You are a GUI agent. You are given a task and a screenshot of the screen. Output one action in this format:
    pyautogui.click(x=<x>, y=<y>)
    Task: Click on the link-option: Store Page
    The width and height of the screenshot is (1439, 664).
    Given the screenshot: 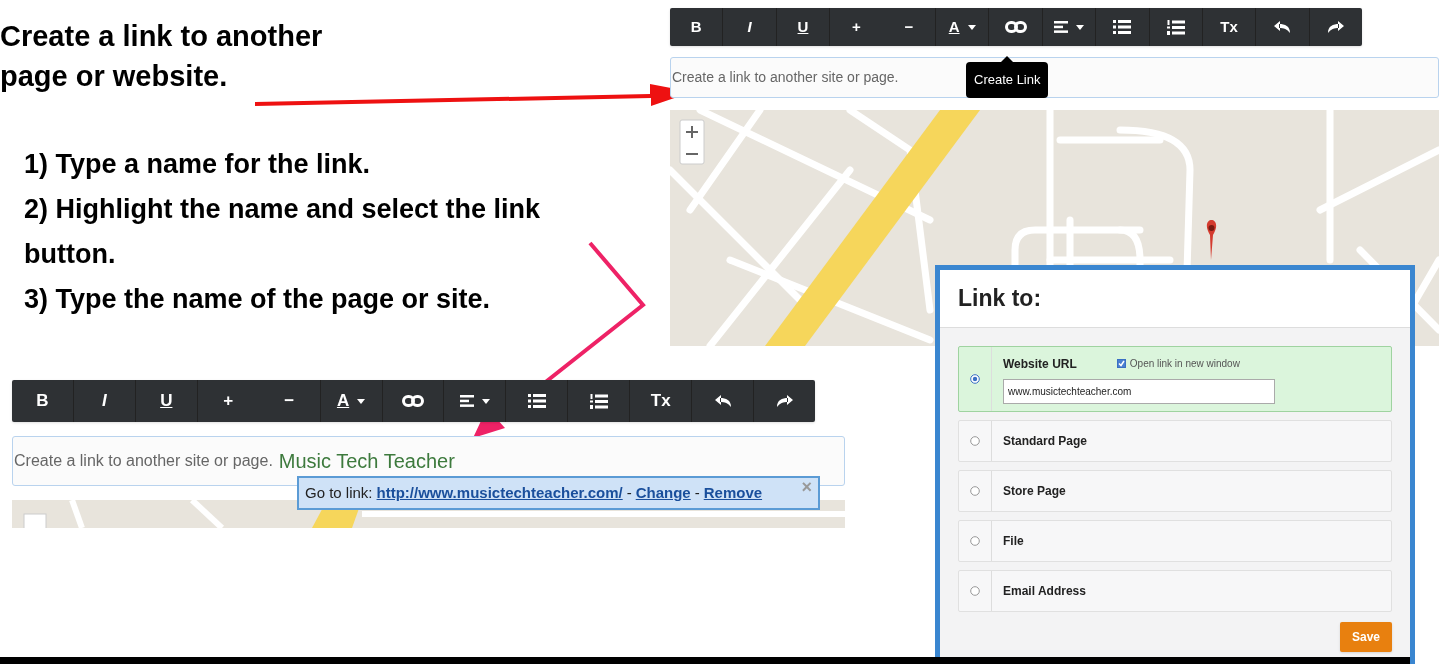 What is the action you would take?
    pyautogui.click(x=1175, y=491)
    